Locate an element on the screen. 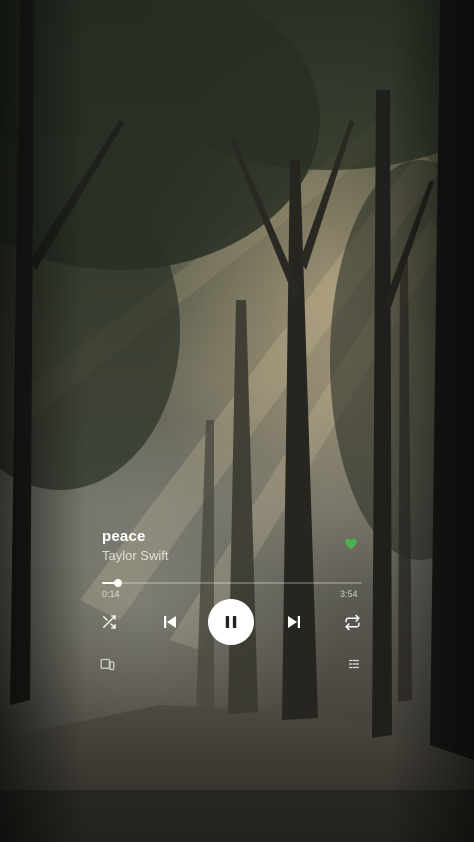 The height and width of the screenshot is (842, 474). track-artist: Taylor Swift is located at coordinates (135, 555).